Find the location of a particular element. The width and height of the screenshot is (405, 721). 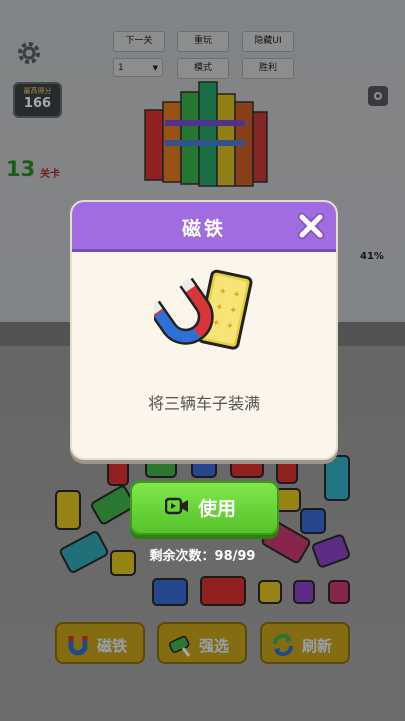

use-button: 使用 is located at coordinates (204, 508).